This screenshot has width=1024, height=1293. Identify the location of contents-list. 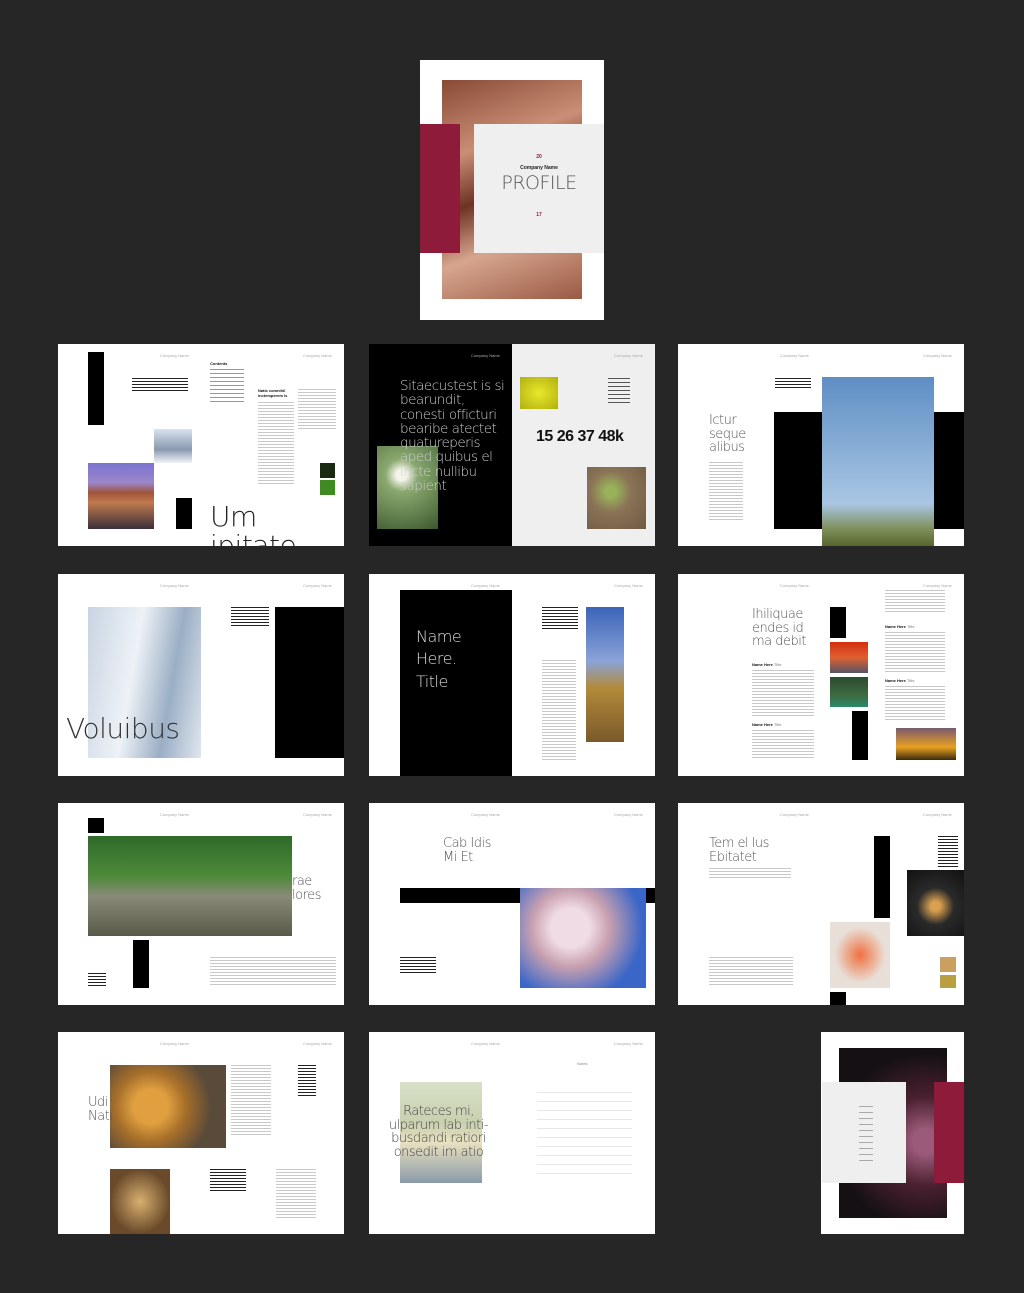
(227, 387).